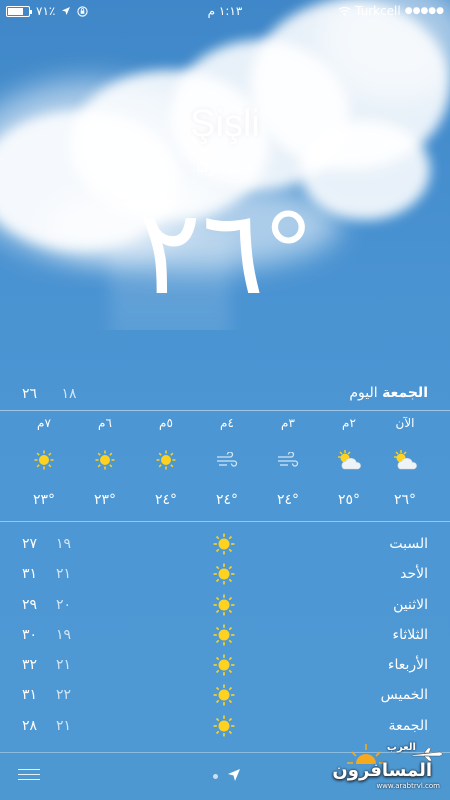 The height and width of the screenshot is (800, 450). Describe the element at coordinates (363, 393) in the screenshot. I see `today-word: اليوم` at that location.